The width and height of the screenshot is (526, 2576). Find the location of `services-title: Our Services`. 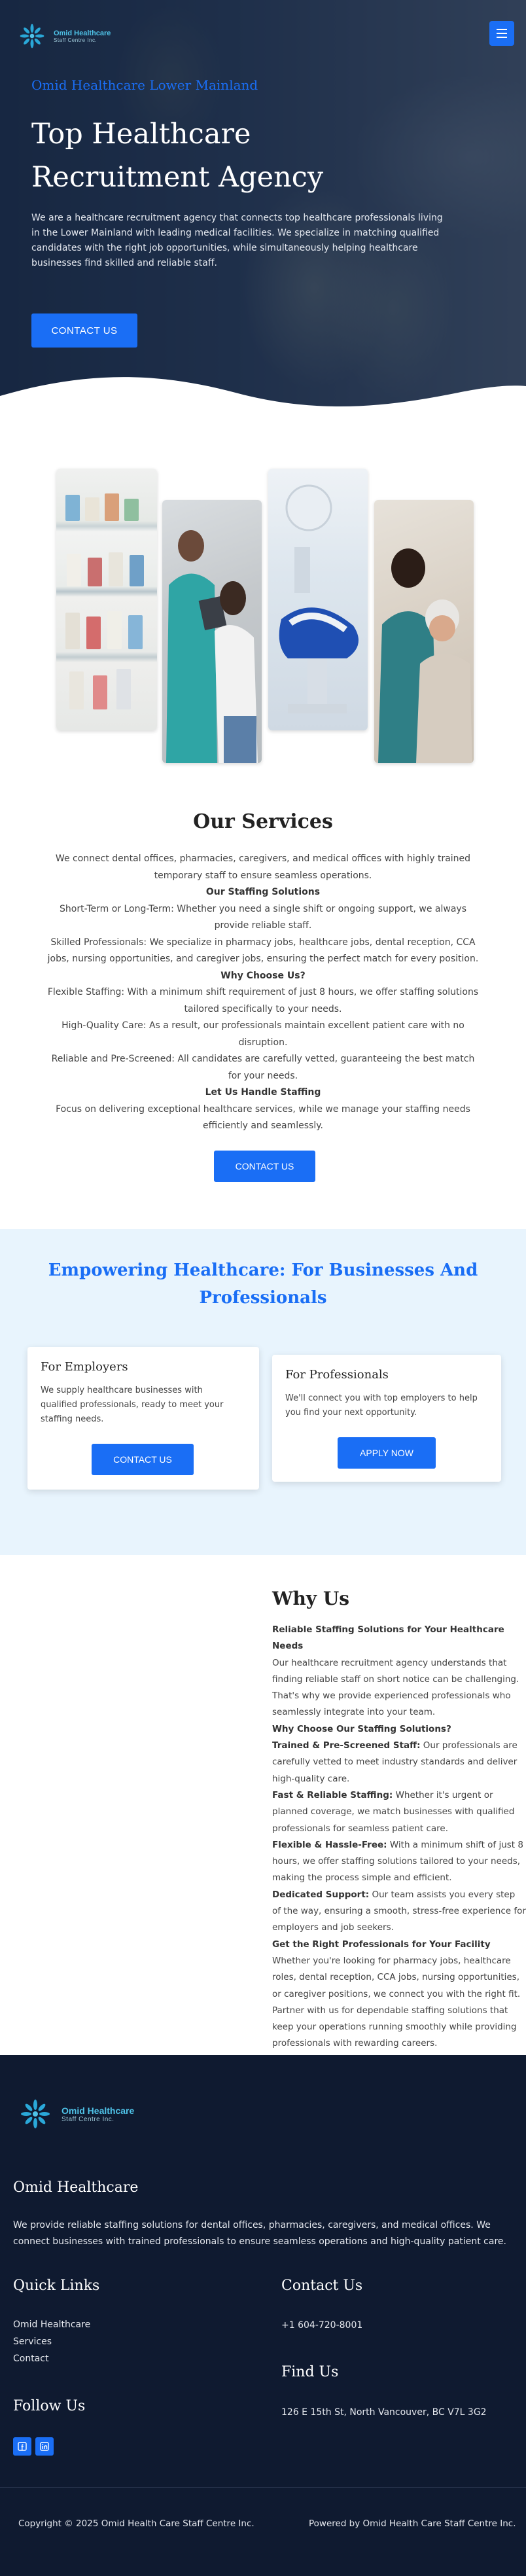

services-title: Our Services is located at coordinates (263, 821).